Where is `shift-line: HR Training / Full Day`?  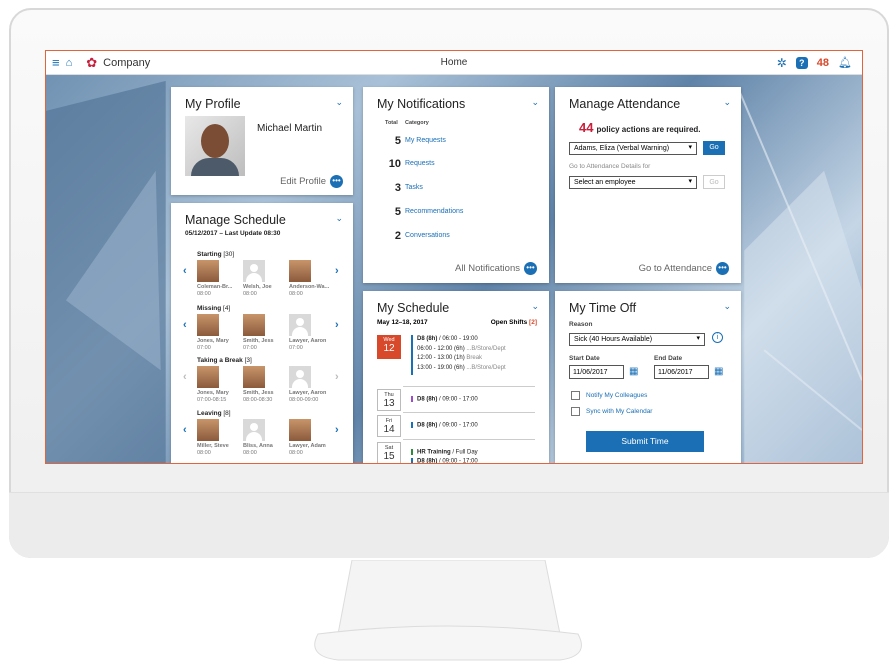
shift-line: HR Training / Full Day is located at coordinates (444, 452).